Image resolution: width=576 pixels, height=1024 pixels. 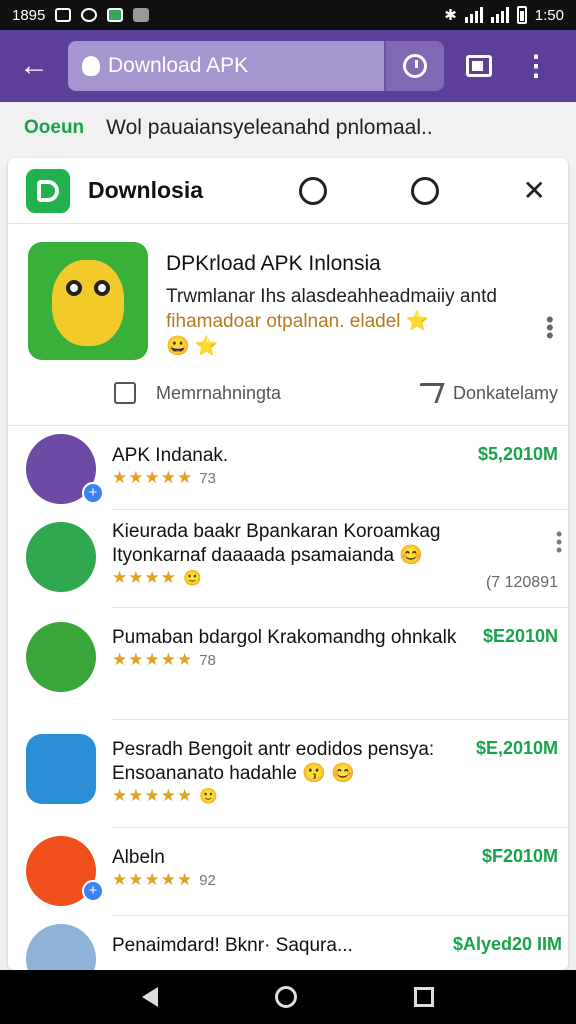 What do you see at coordinates (559, 542) in the screenshot?
I see `more-vert-icon: • • •` at bounding box center [559, 542].